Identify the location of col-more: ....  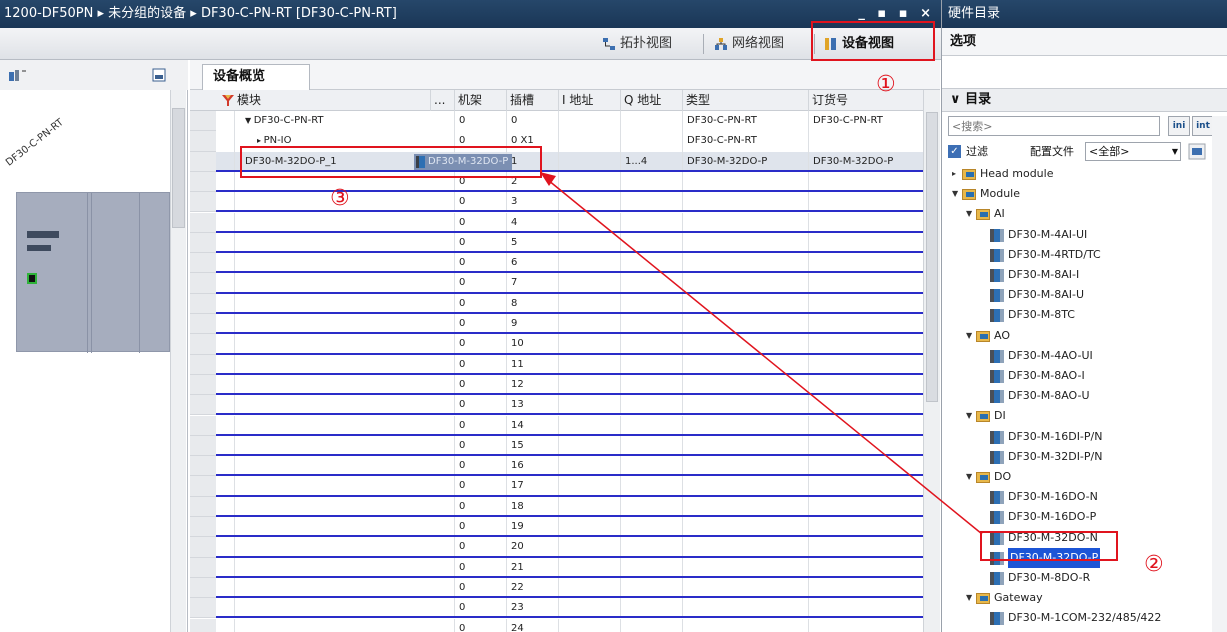
(442, 100).